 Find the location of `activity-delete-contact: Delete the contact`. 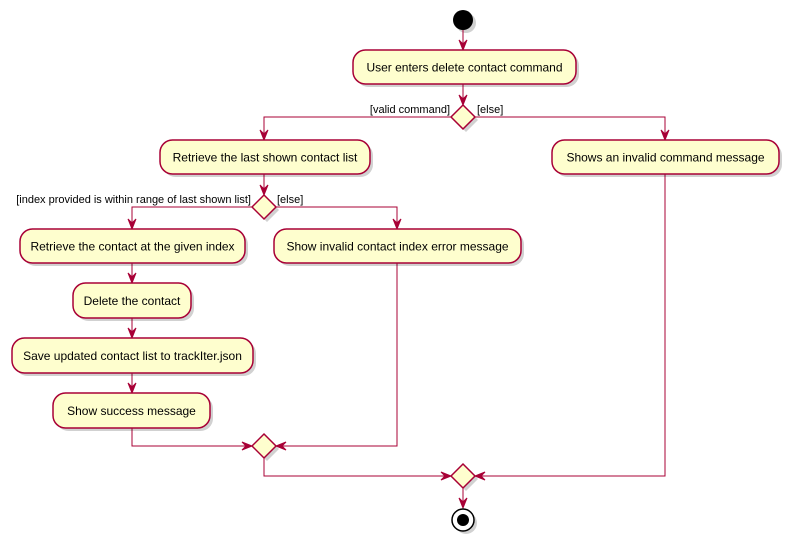

activity-delete-contact: Delete the contact is located at coordinates (133, 301).